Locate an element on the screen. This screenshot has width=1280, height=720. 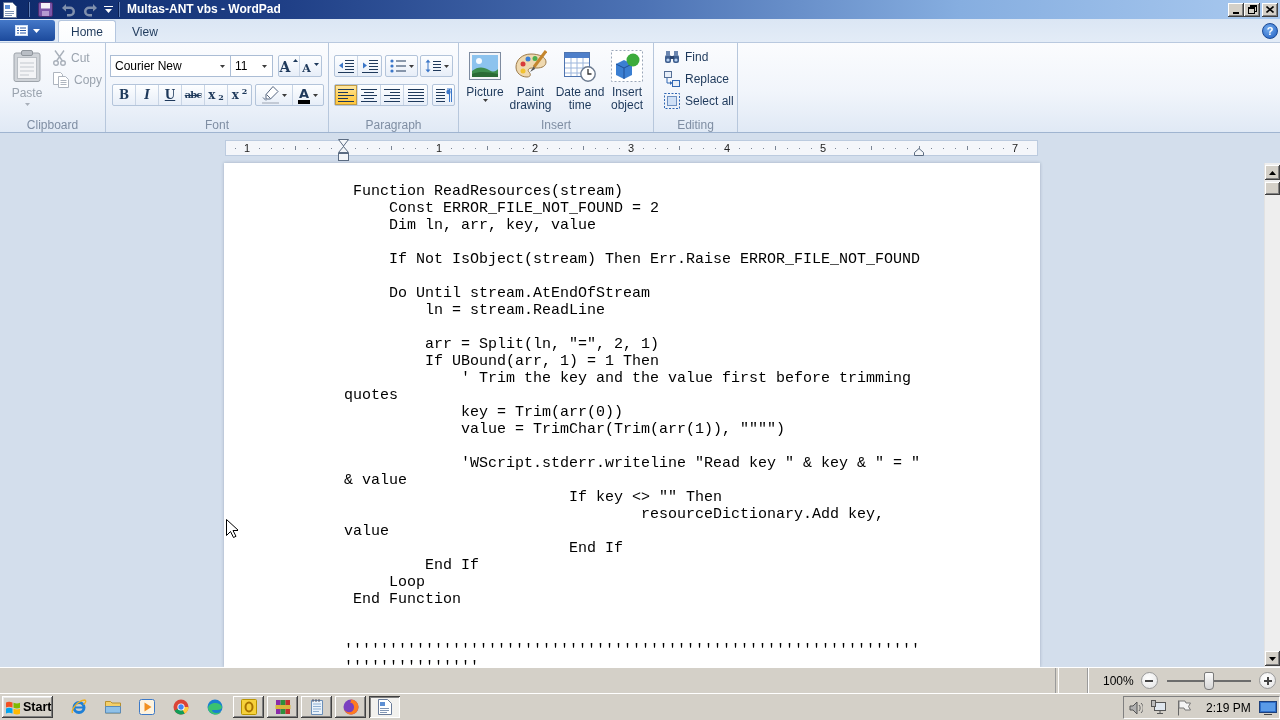
font-color-button: A is located at coordinates (308, 95).